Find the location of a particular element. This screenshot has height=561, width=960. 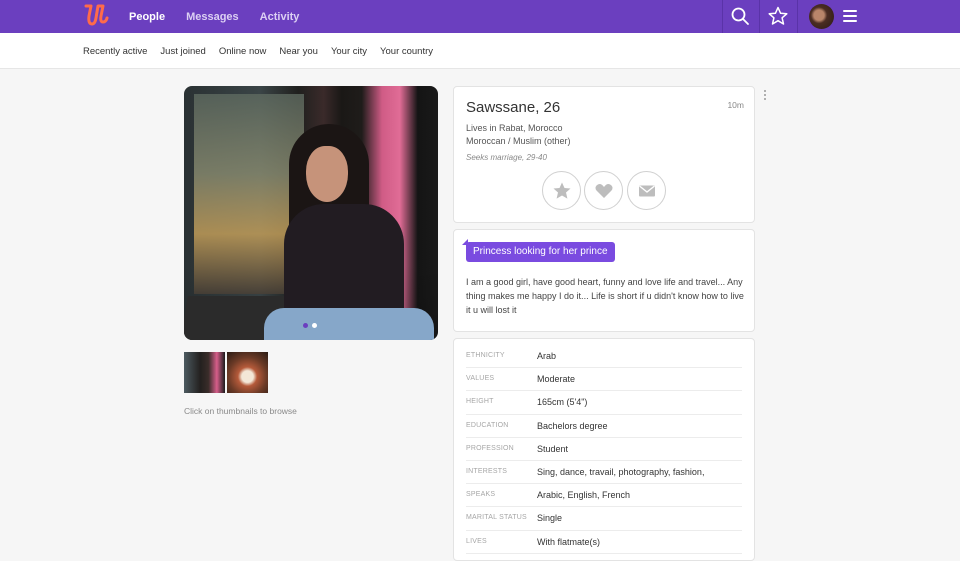

profile-photo is located at coordinates (311, 213).